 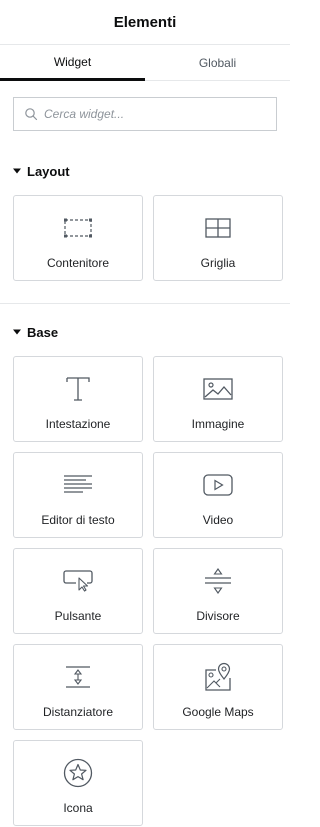 What do you see at coordinates (218, 263) in the screenshot?
I see `widget-label: Griglia` at bounding box center [218, 263].